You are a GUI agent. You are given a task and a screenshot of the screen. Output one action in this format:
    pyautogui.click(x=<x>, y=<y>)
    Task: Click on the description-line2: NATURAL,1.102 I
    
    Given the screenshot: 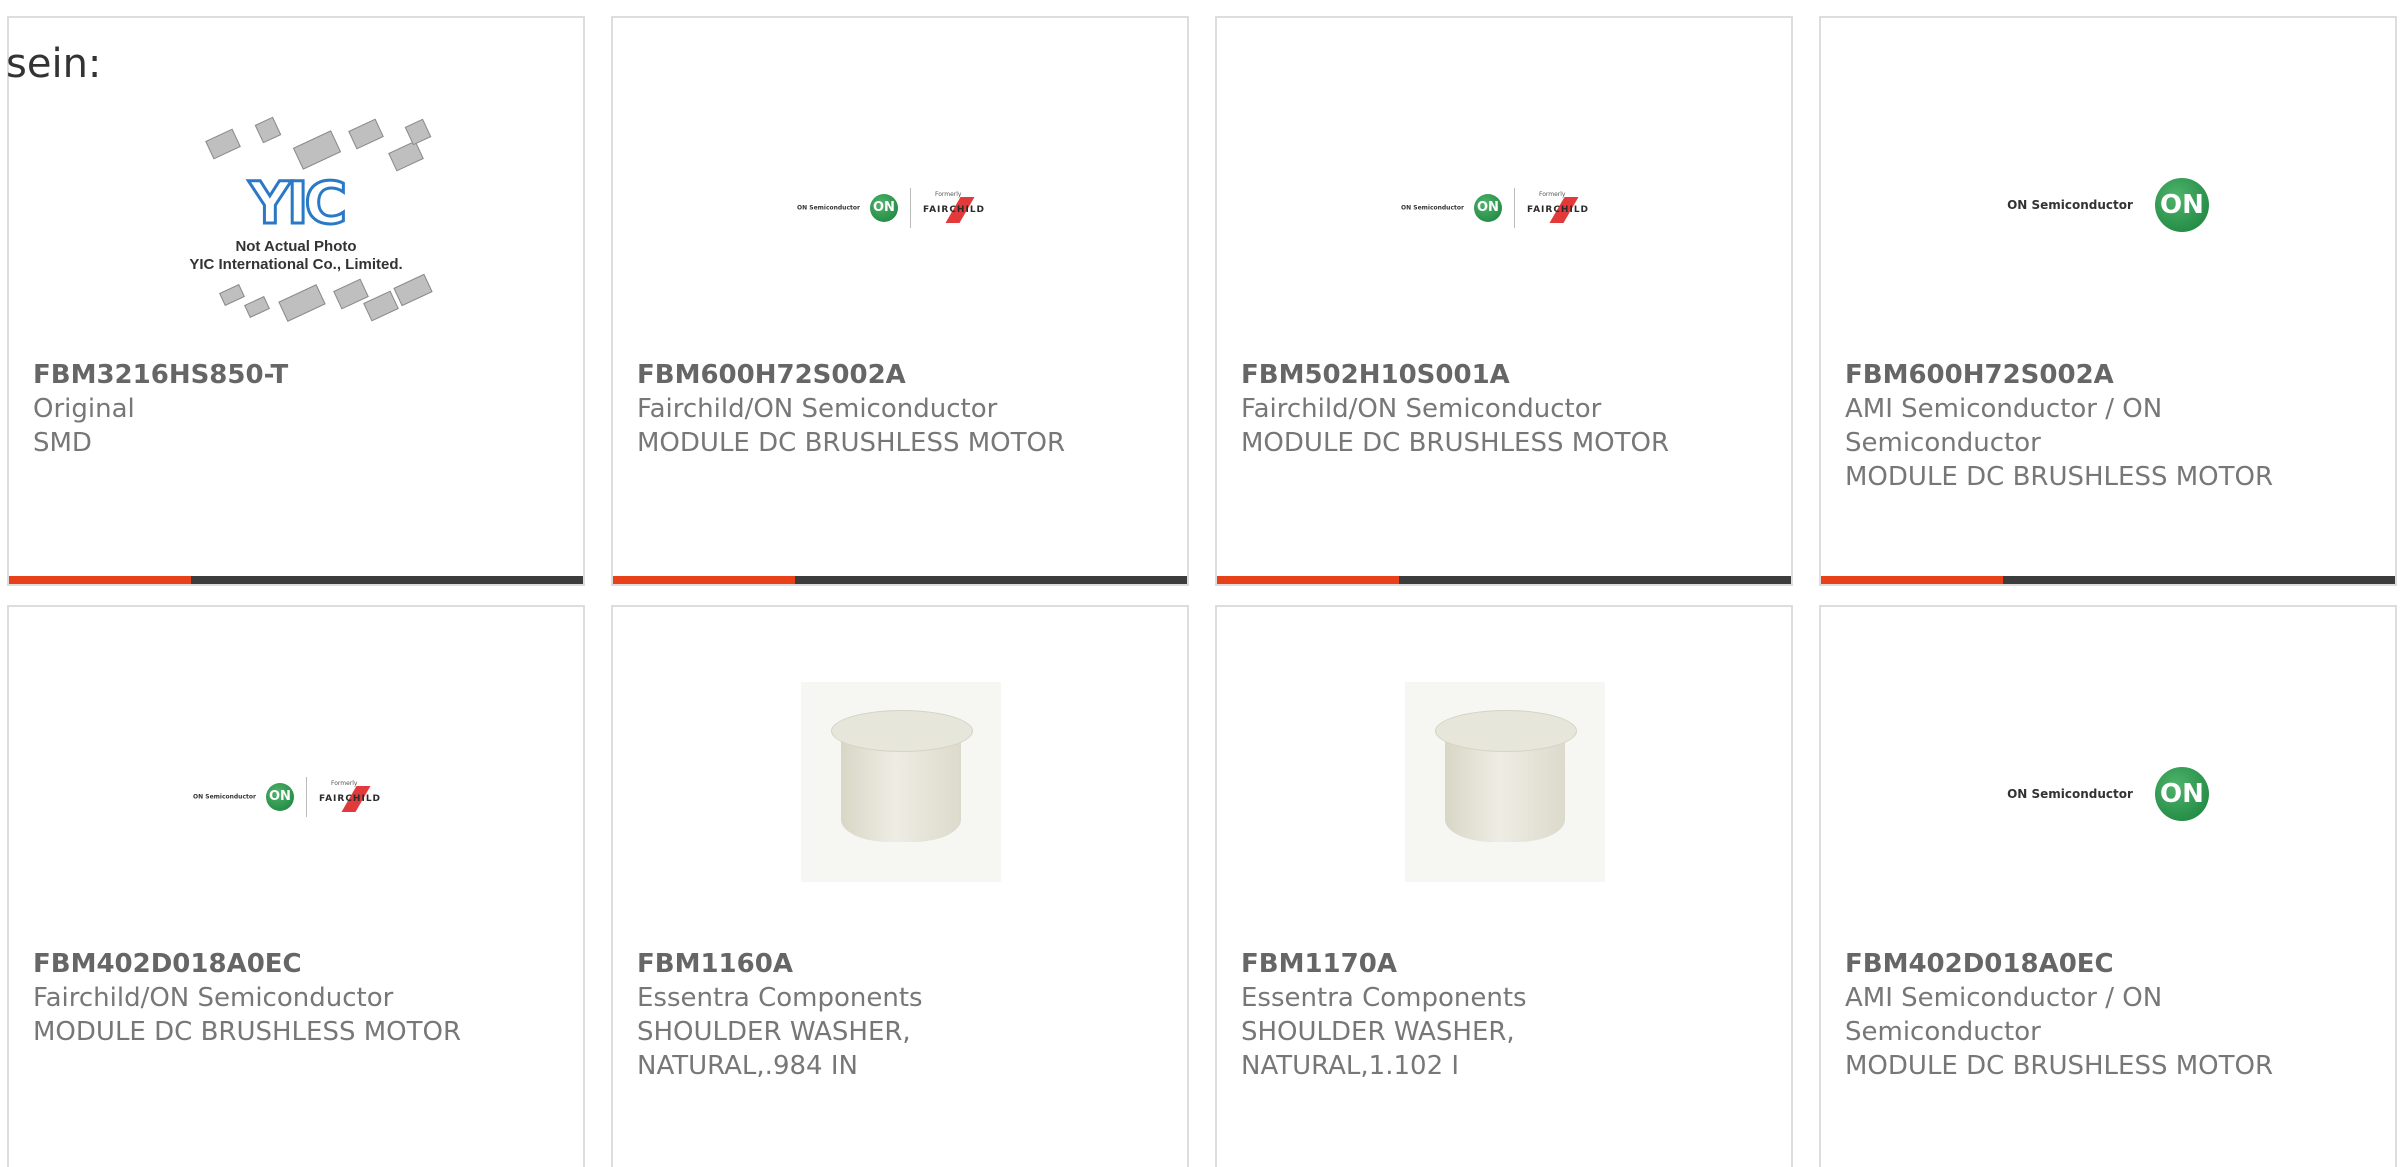 What is the action you would take?
    pyautogui.click(x=1350, y=1066)
    